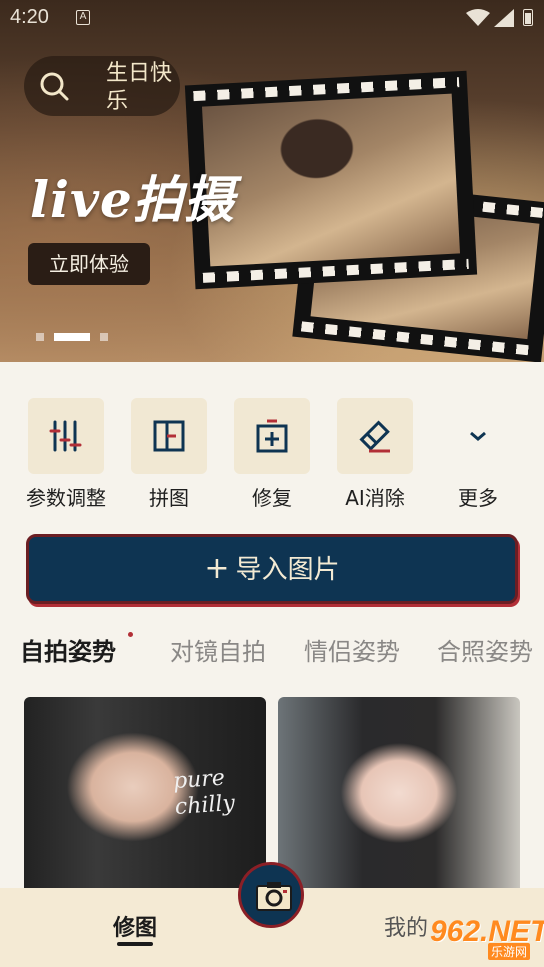  Describe the element at coordinates (68, 649) in the screenshot. I see `tab-selfie-pose: 自拍姿势` at that location.